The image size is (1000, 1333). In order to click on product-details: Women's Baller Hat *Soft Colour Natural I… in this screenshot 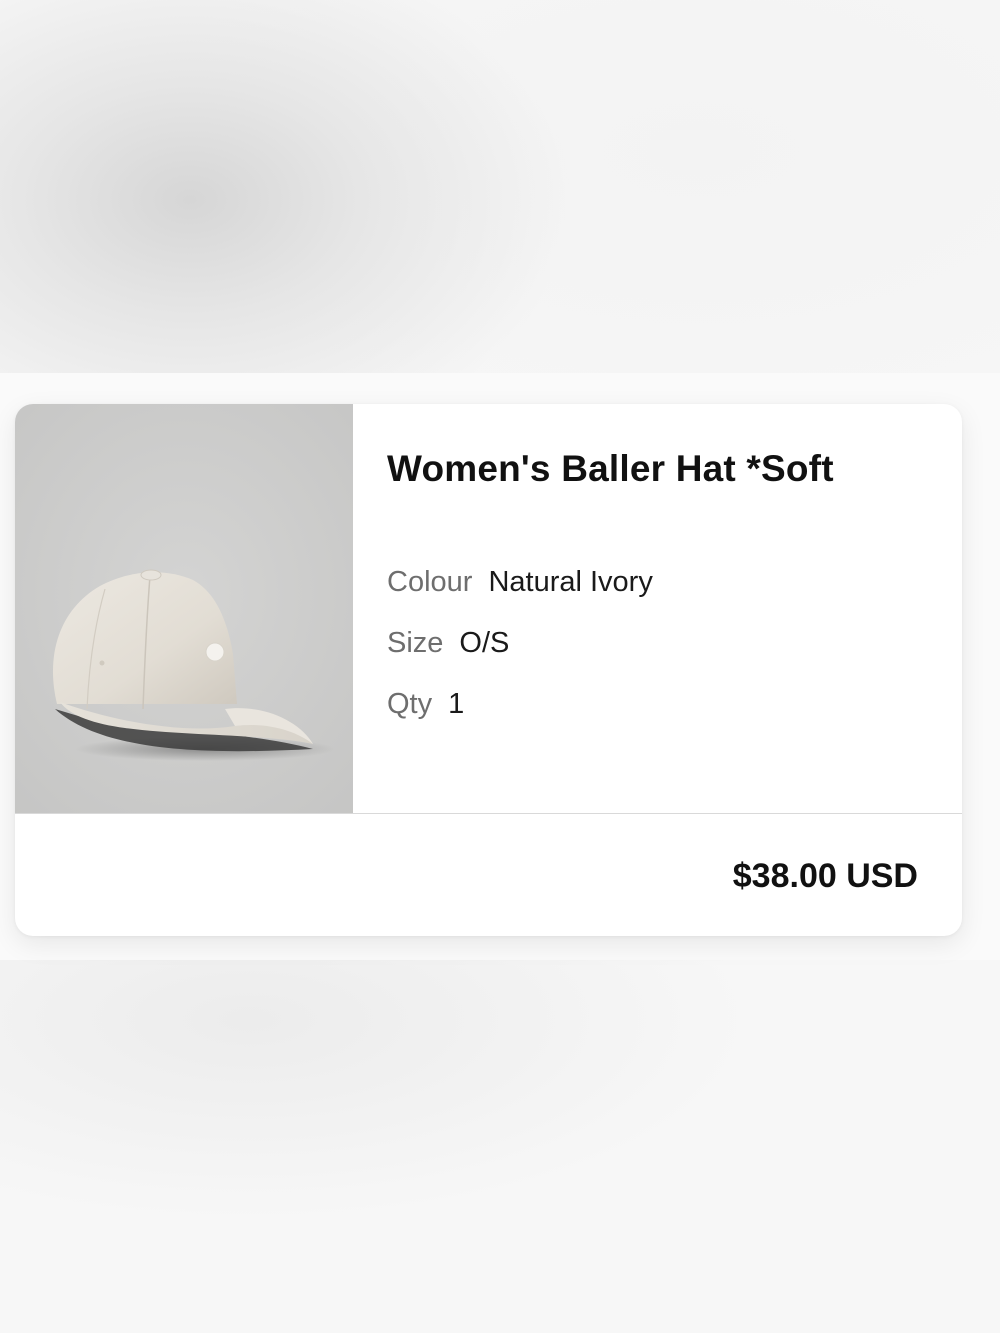, I will do `click(667, 582)`.